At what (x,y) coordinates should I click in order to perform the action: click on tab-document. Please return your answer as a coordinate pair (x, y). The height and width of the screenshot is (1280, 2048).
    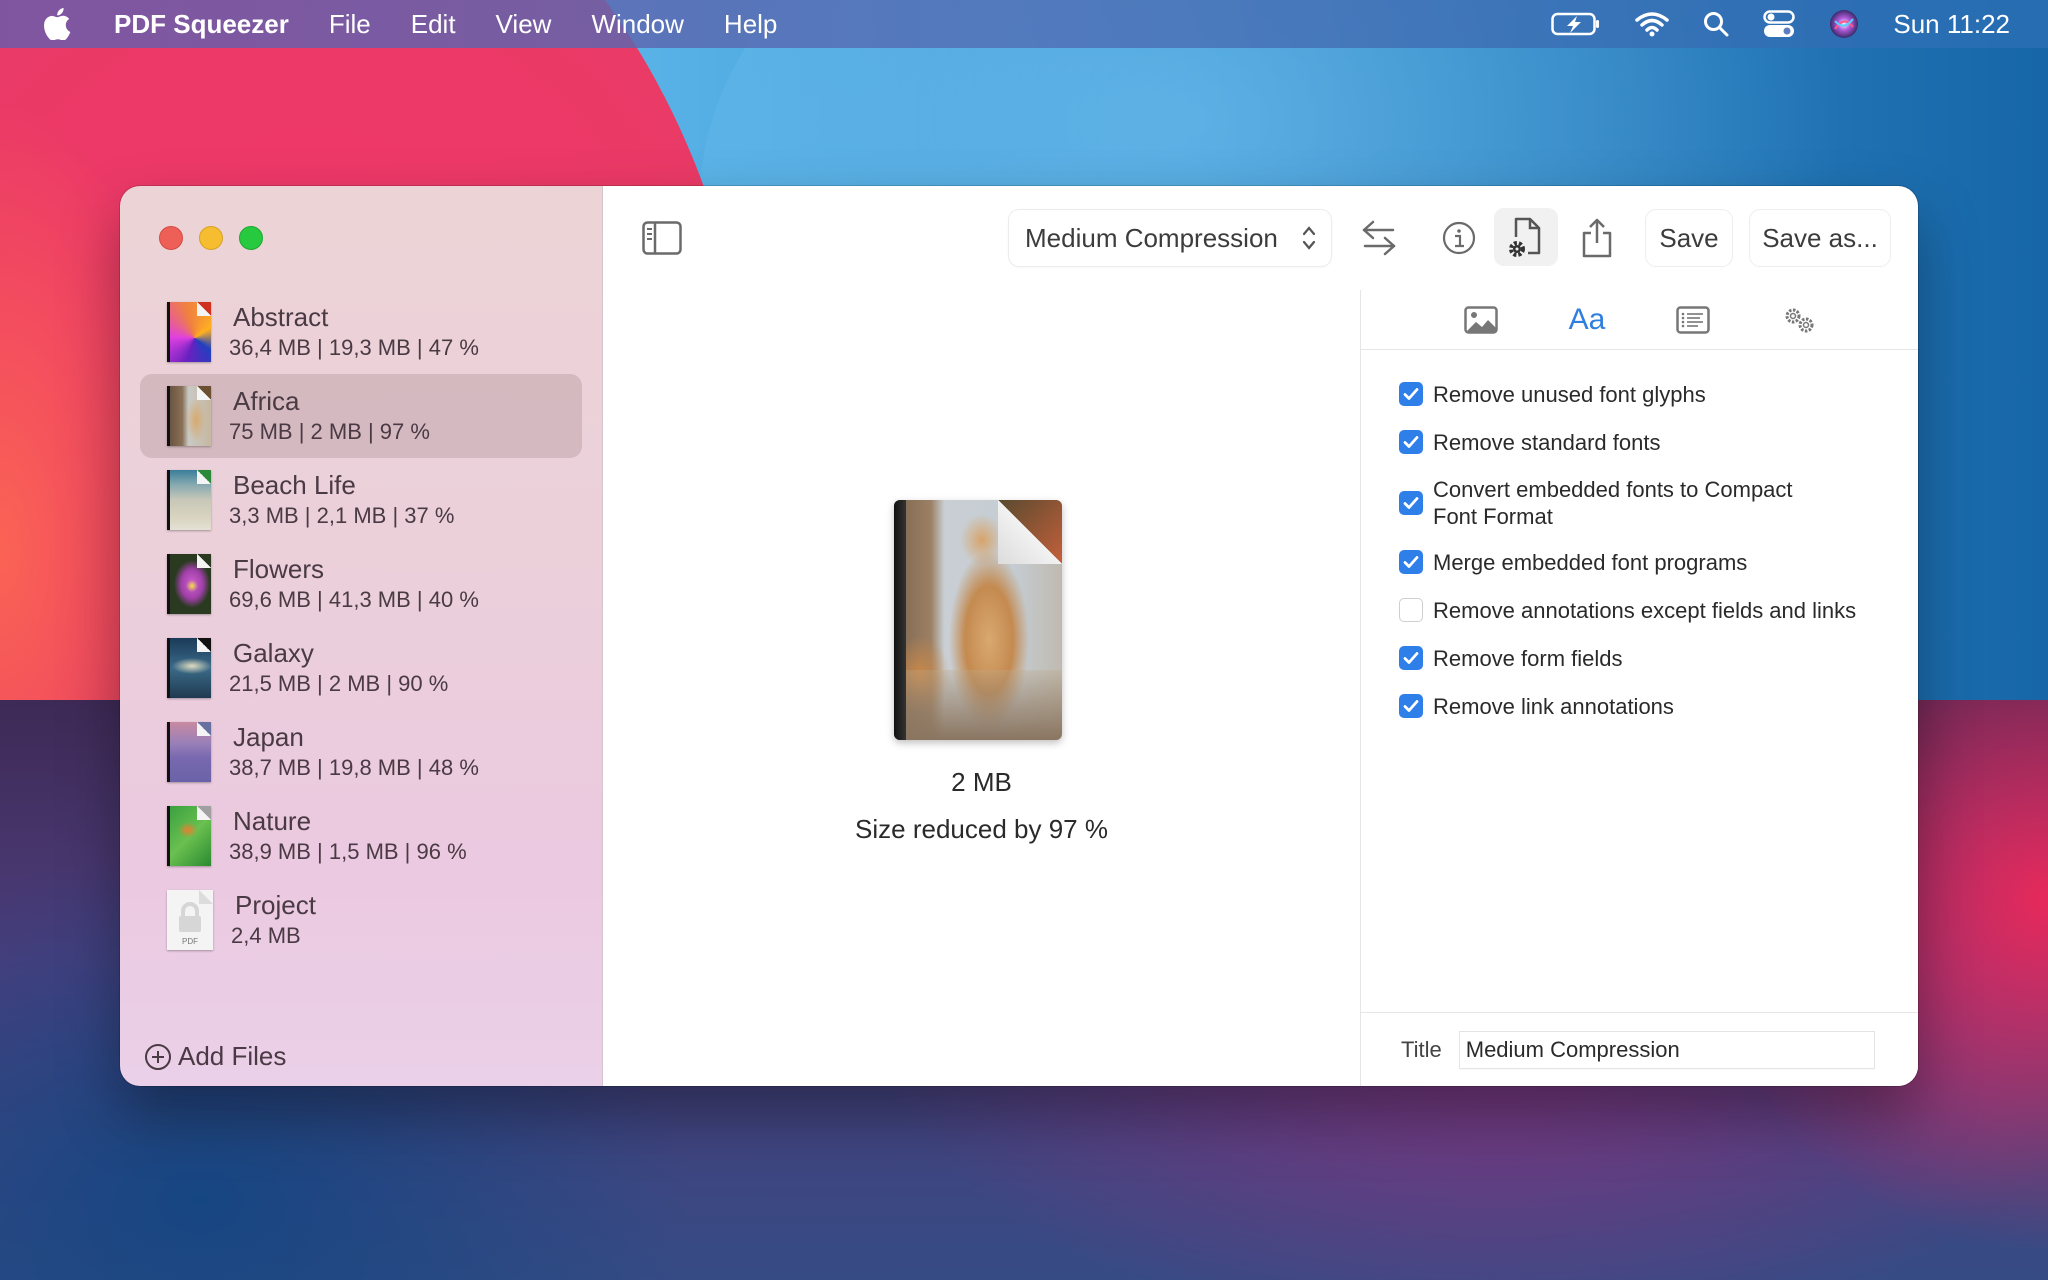
    Looking at the image, I should click on (1693, 320).